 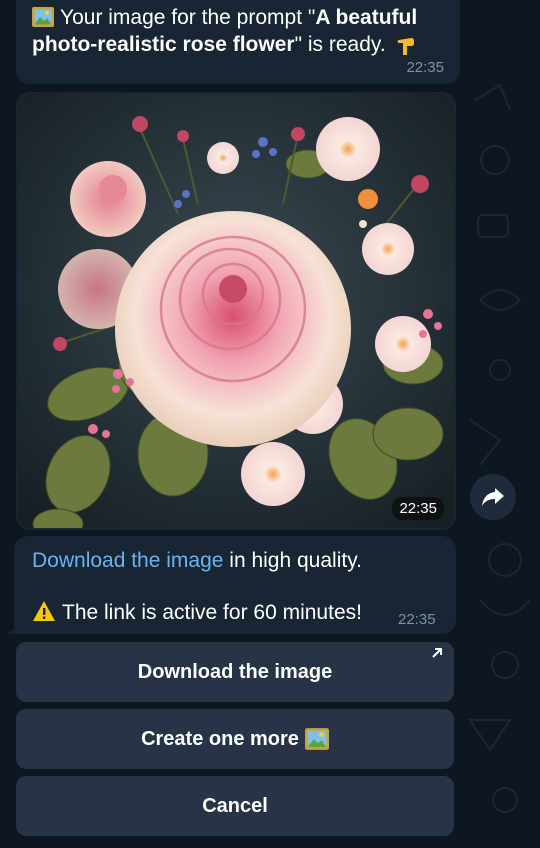 What do you see at coordinates (13, 627) in the screenshot?
I see `bubble-tail` at bounding box center [13, 627].